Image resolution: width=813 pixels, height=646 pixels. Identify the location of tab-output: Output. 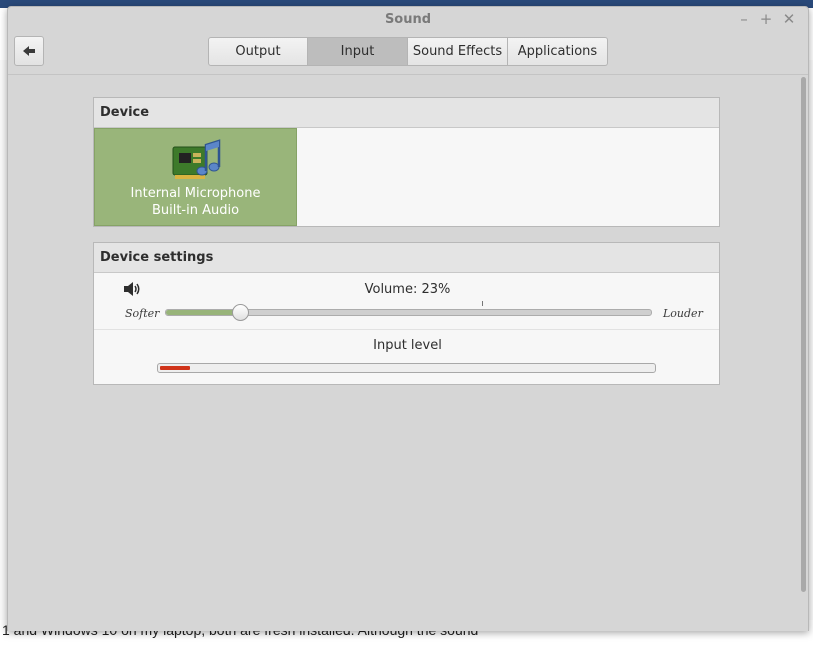
(258, 51).